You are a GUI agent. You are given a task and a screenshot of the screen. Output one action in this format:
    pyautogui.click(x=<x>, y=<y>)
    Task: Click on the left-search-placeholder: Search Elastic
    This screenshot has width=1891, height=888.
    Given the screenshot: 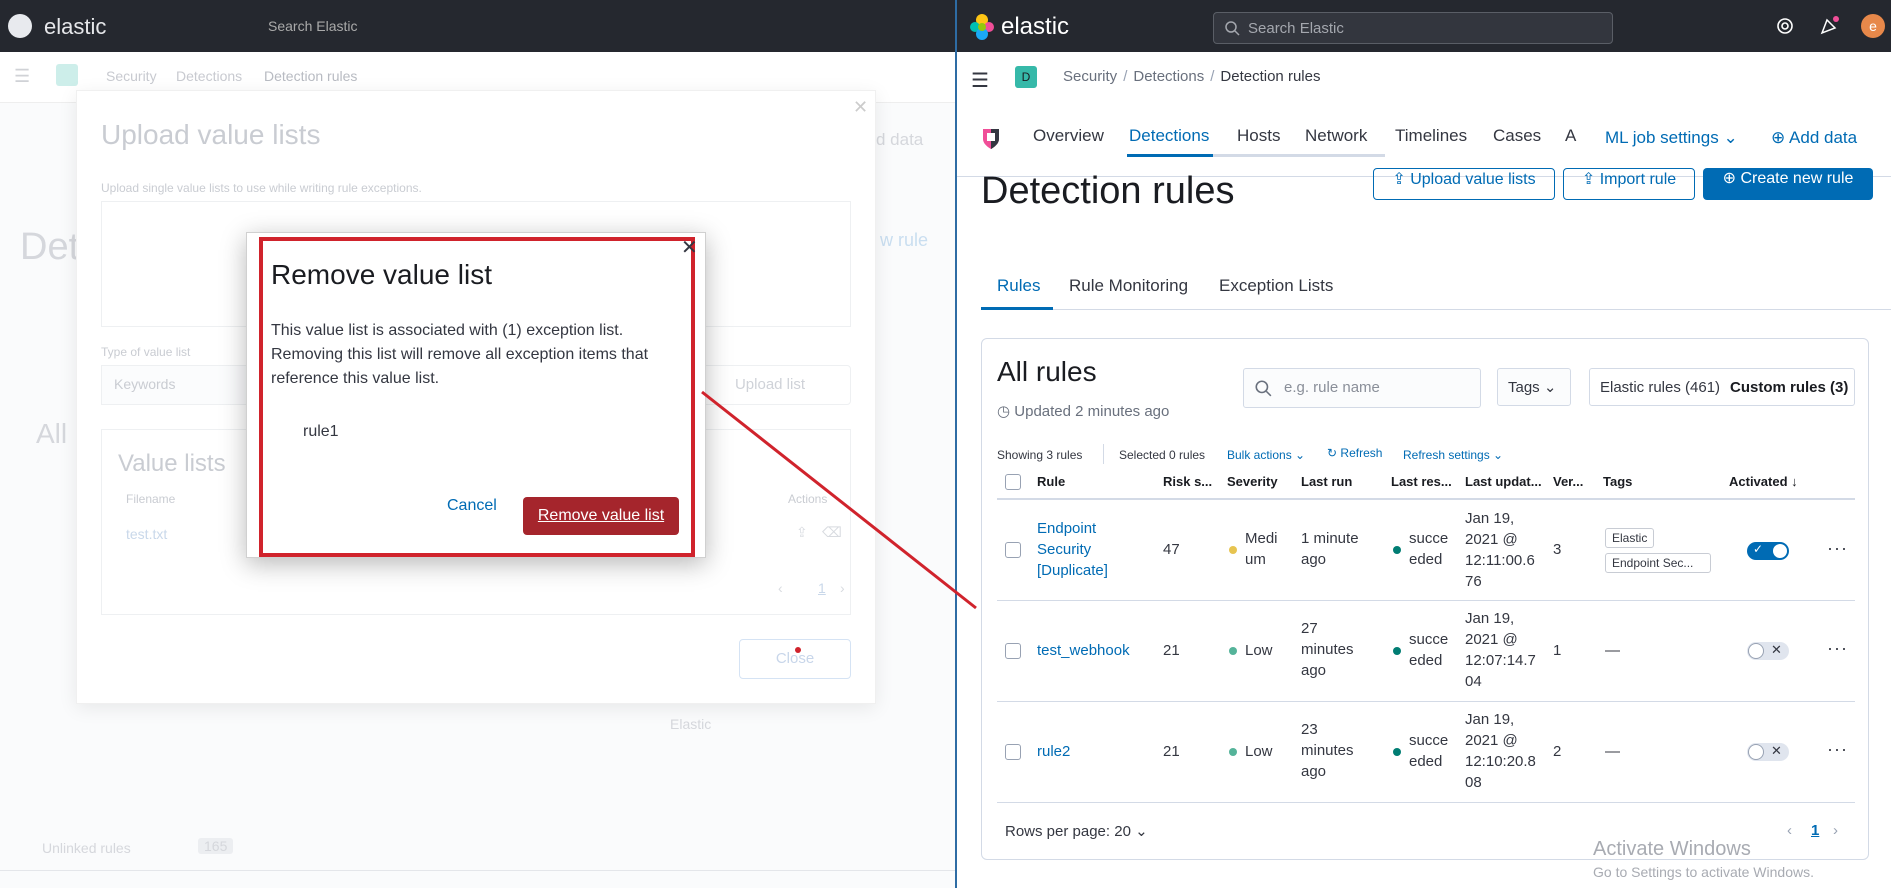 What is the action you would take?
    pyautogui.click(x=433, y=26)
    